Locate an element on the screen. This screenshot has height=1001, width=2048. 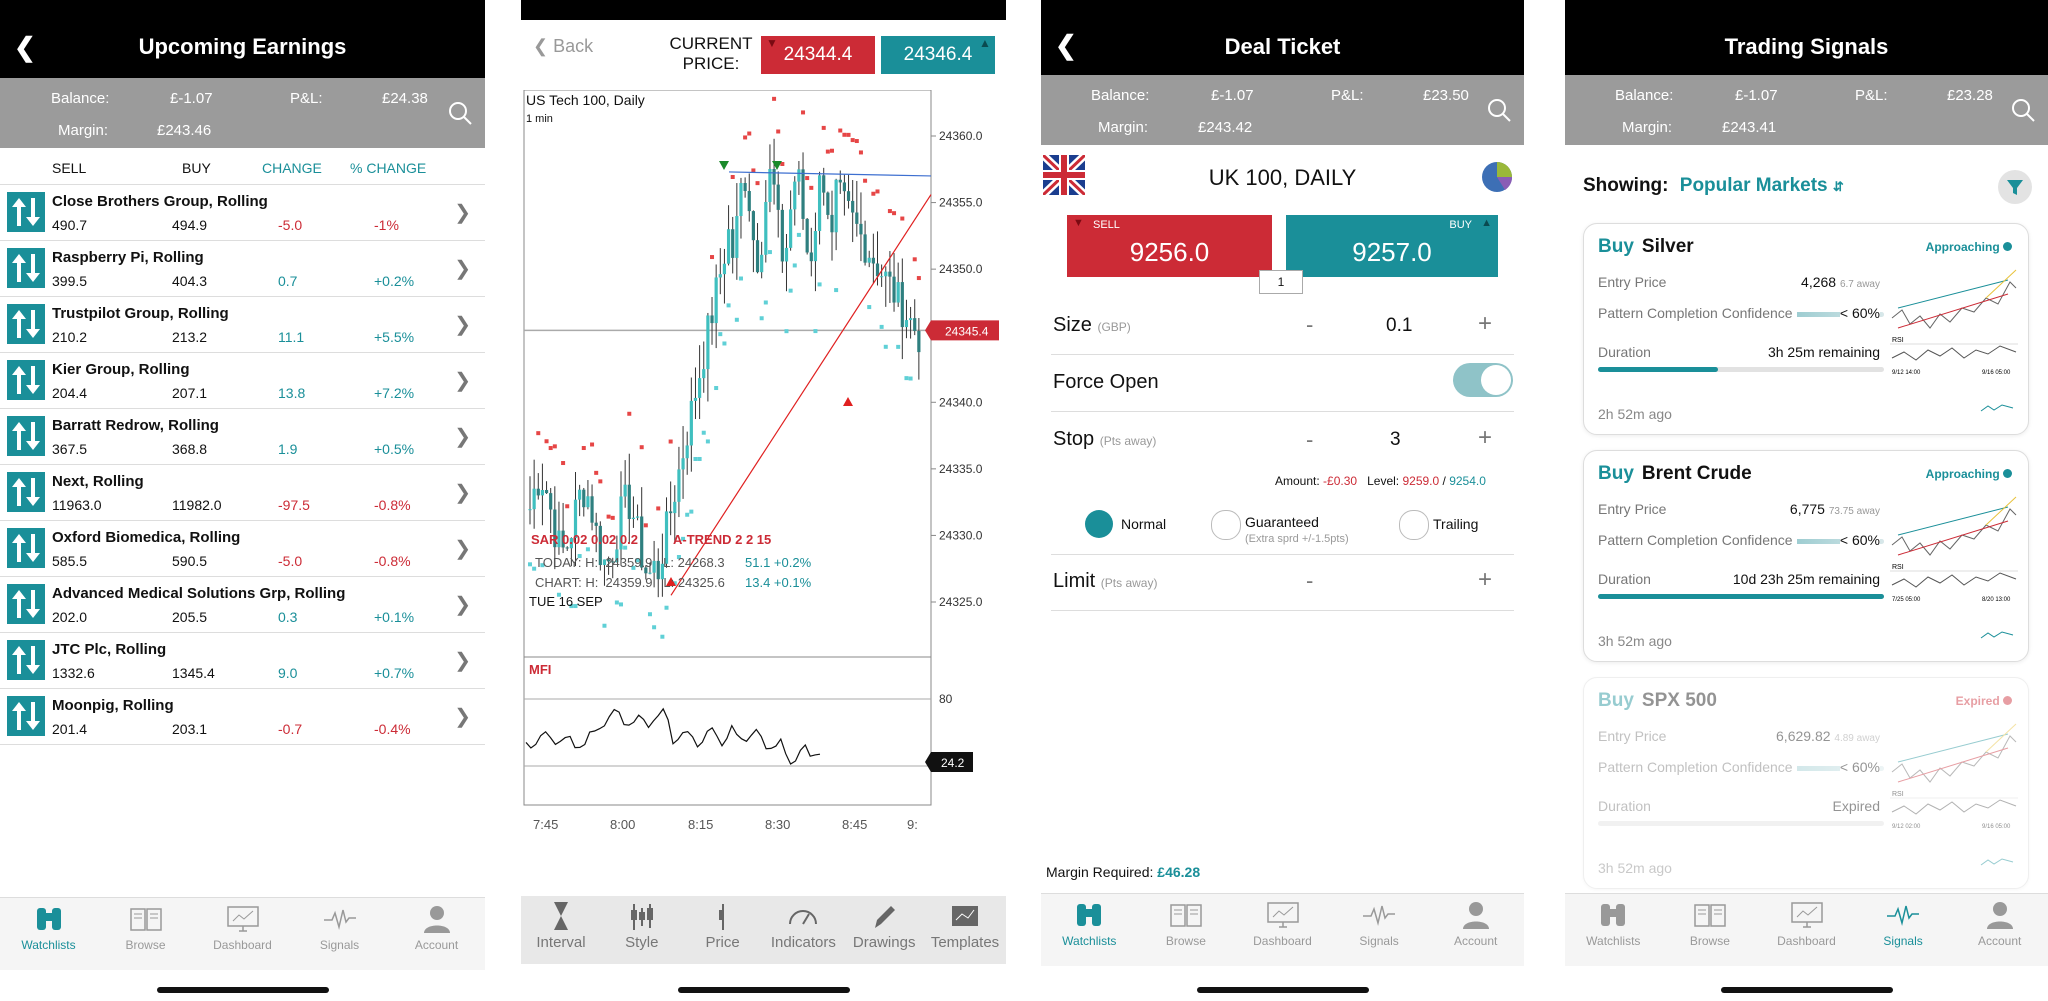
duration-label: Duration is located at coordinates (1624, 579).